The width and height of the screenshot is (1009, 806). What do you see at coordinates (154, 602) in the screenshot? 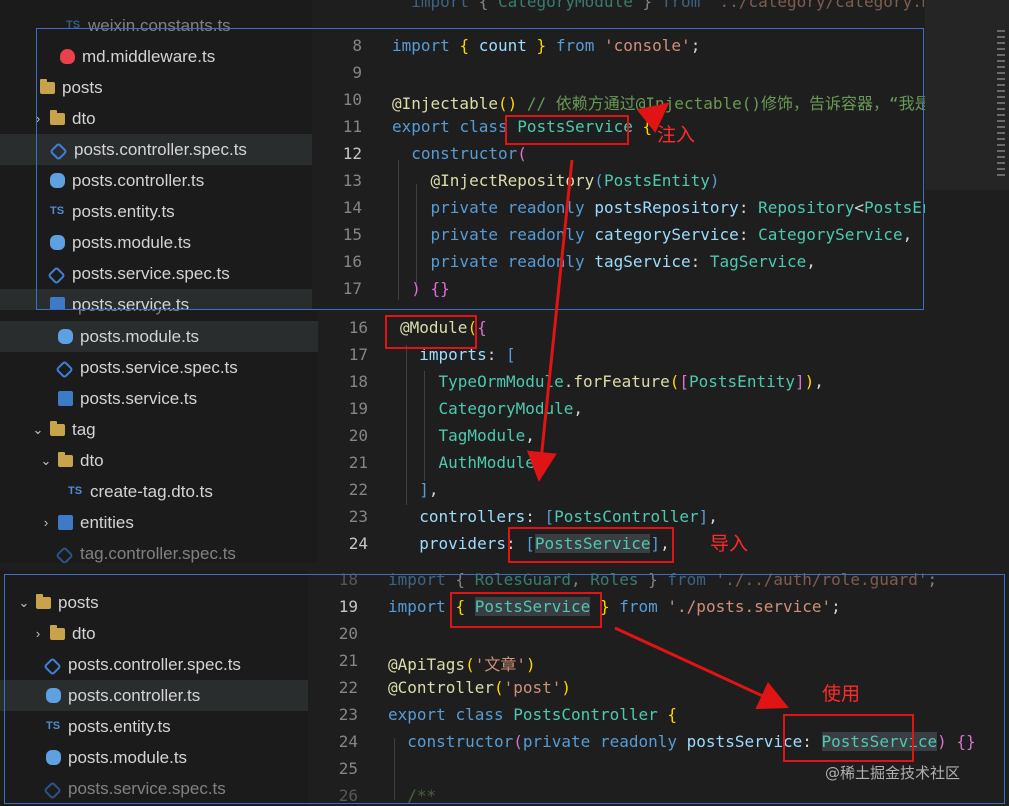
I see `tree-item: ⌄ posts` at bounding box center [154, 602].